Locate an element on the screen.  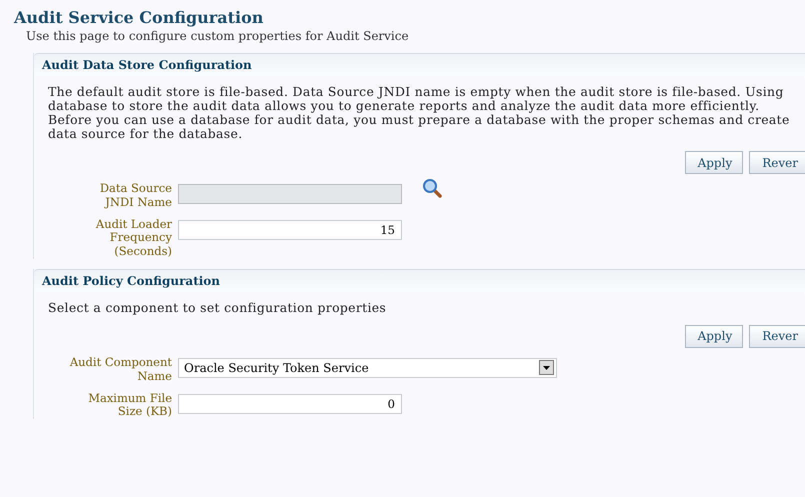
section-title: Audit Policy Configuration is located at coordinates (131, 281).